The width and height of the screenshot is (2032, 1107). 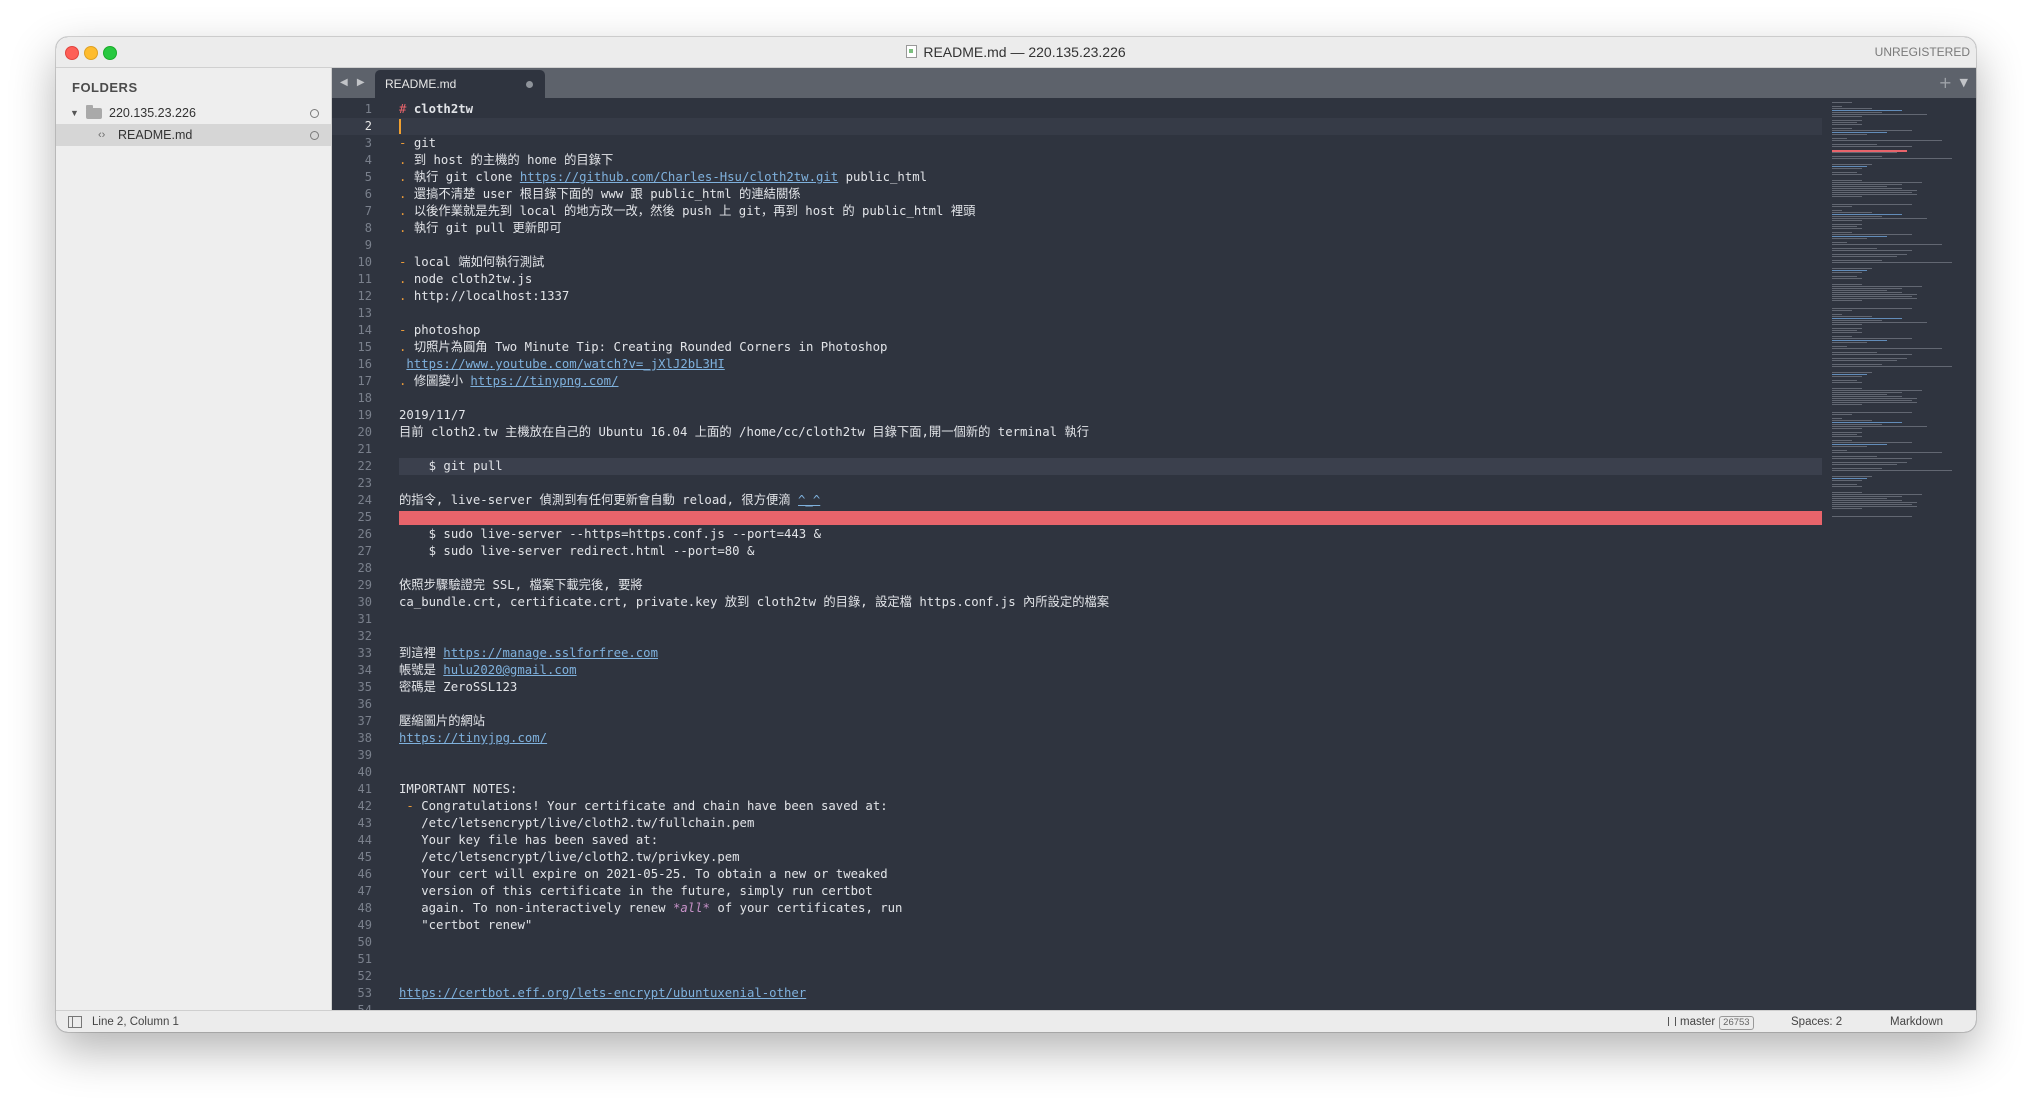 What do you see at coordinates (489, 160) in the screenshot?
I see `code-line: 4. 到 host 的主機的 home 的目錄下` at bounding box center [489, 160].